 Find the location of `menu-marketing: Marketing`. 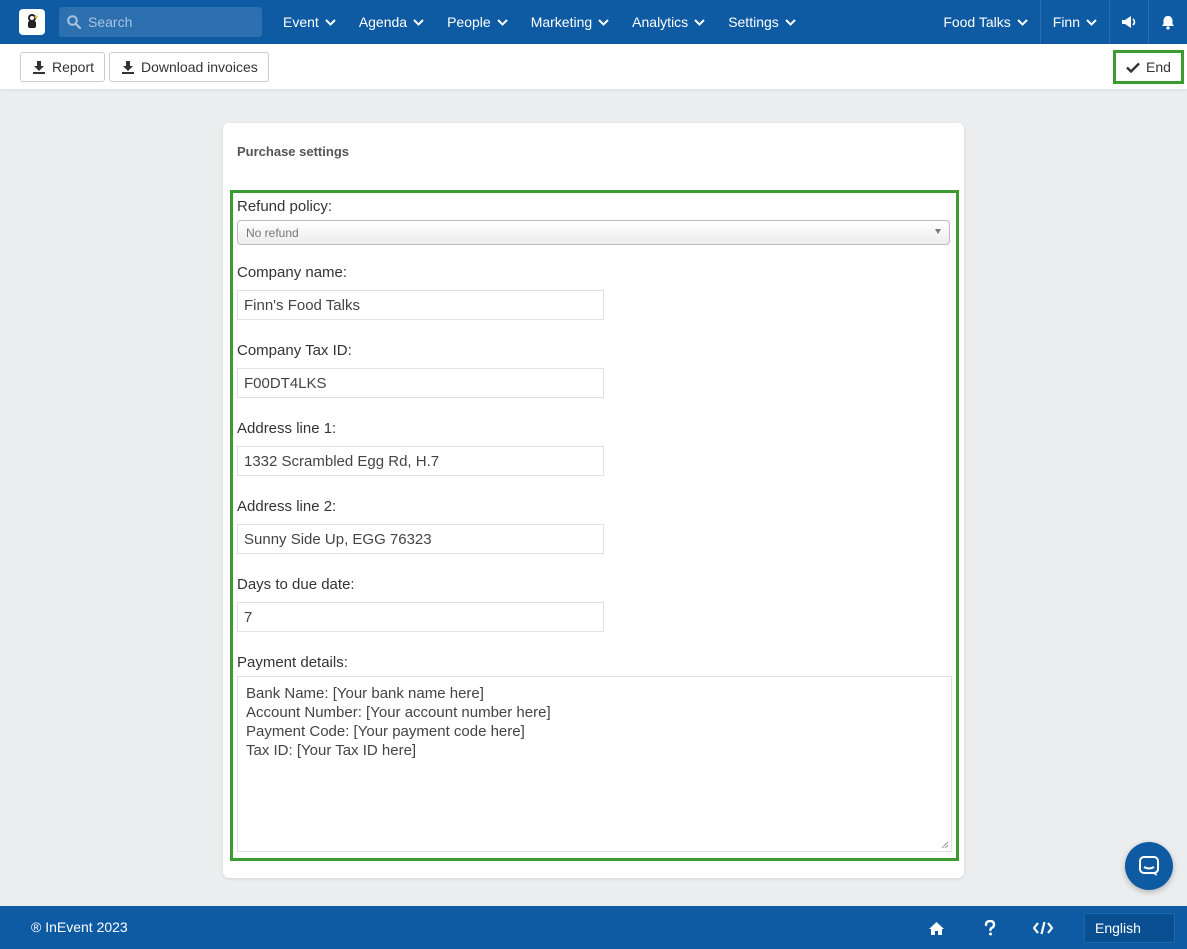

menu-marketing: Marketing is located at coordinates (570, 22).